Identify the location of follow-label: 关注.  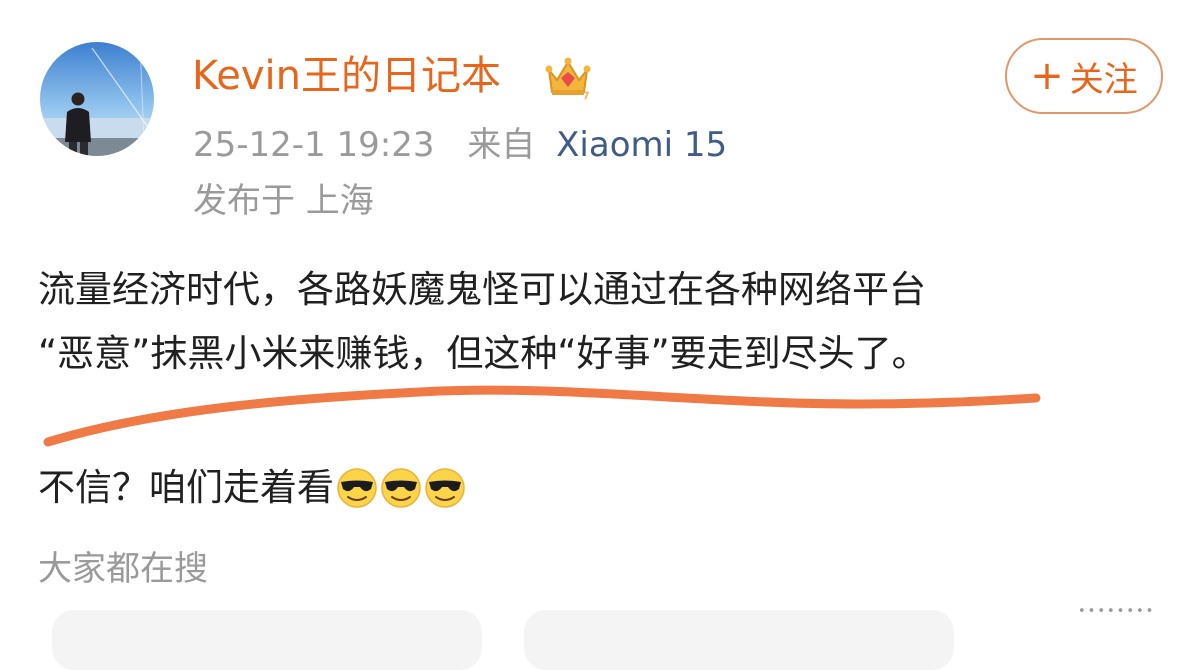
(1103, 79).